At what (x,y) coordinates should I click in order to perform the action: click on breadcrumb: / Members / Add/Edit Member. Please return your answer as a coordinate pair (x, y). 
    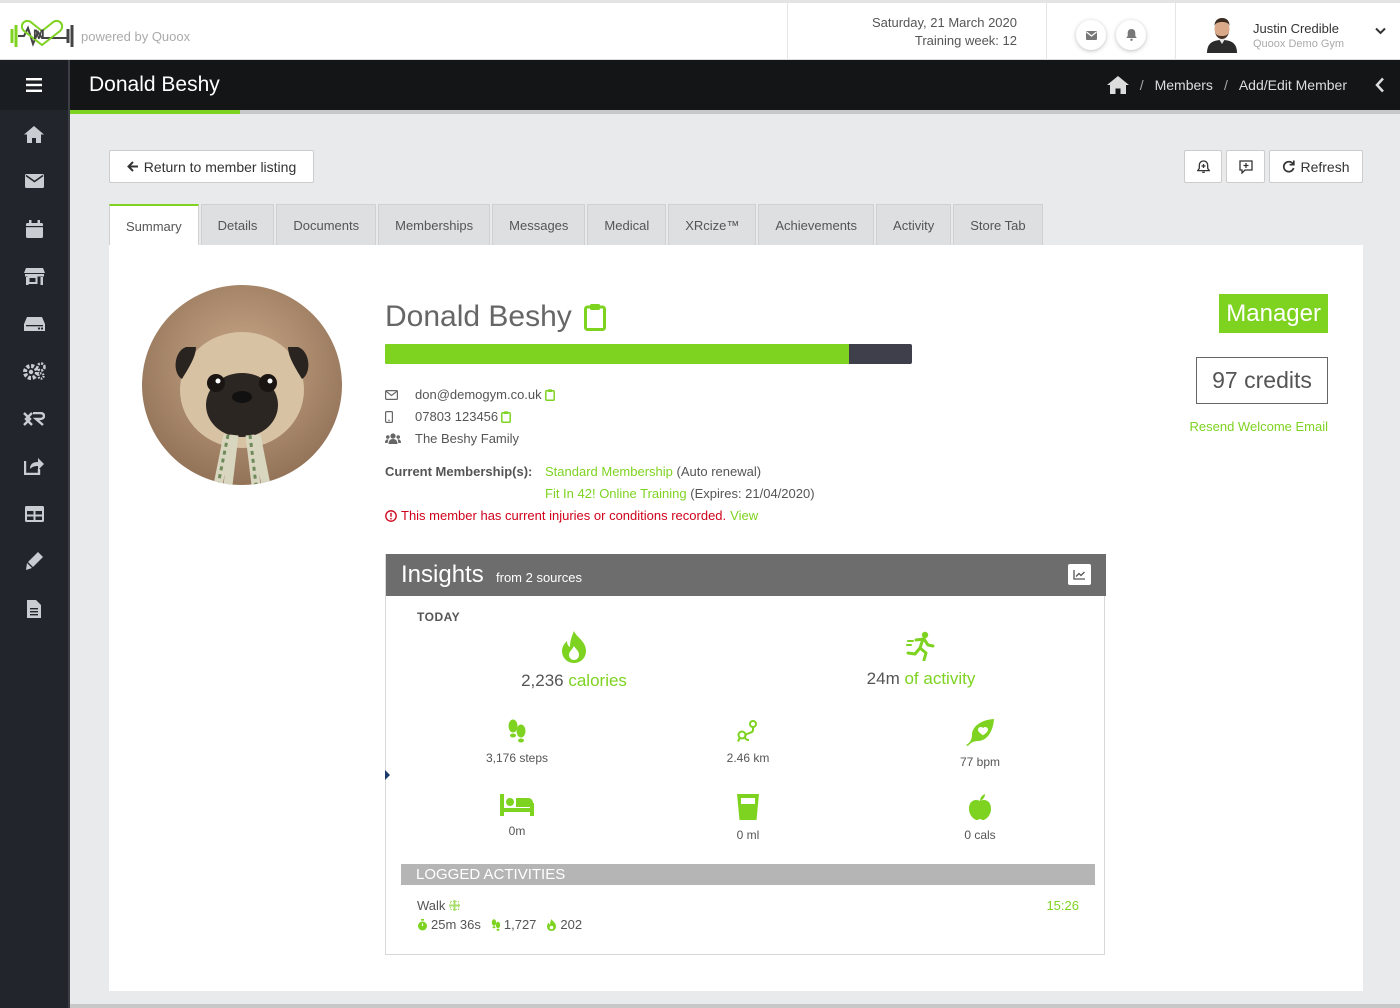
    Looking at the image, I should click on (1226, 85).